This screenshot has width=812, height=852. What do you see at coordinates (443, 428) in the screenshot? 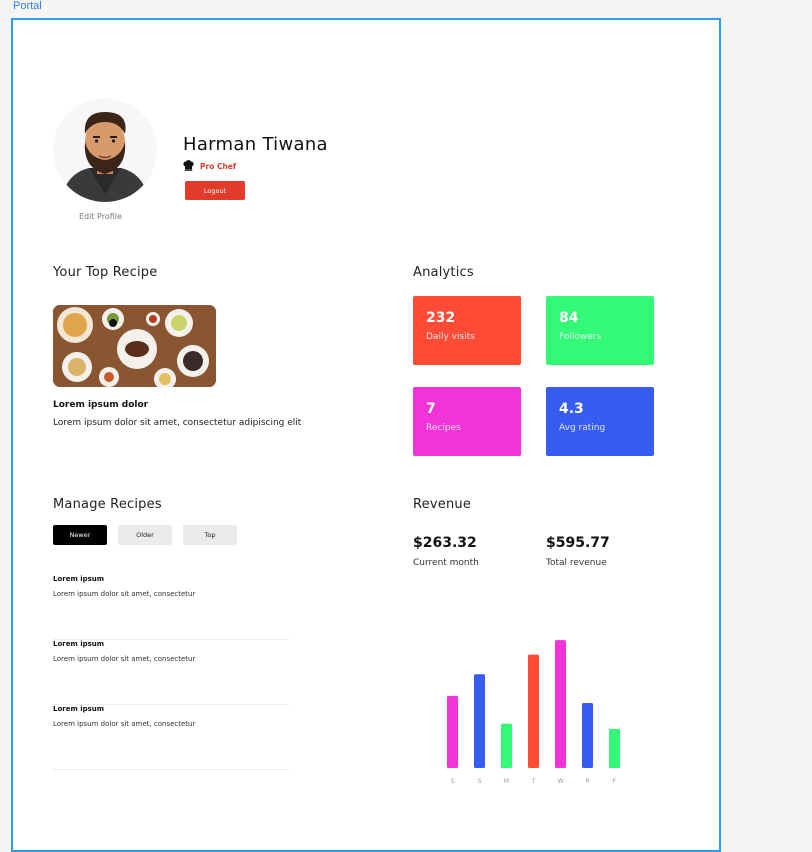
I see `recipes-label: Recipes` at bounding box center [443, 428].